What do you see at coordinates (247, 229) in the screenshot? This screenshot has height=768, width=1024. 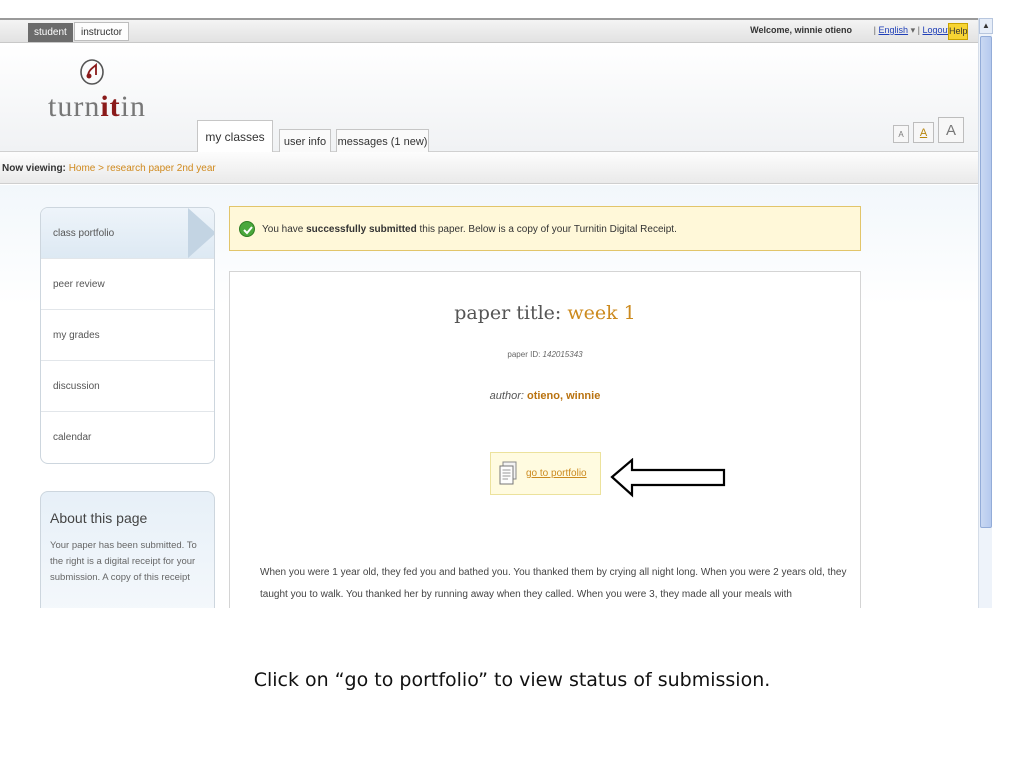 I see `check-icon` at bounding box center [247, 229].